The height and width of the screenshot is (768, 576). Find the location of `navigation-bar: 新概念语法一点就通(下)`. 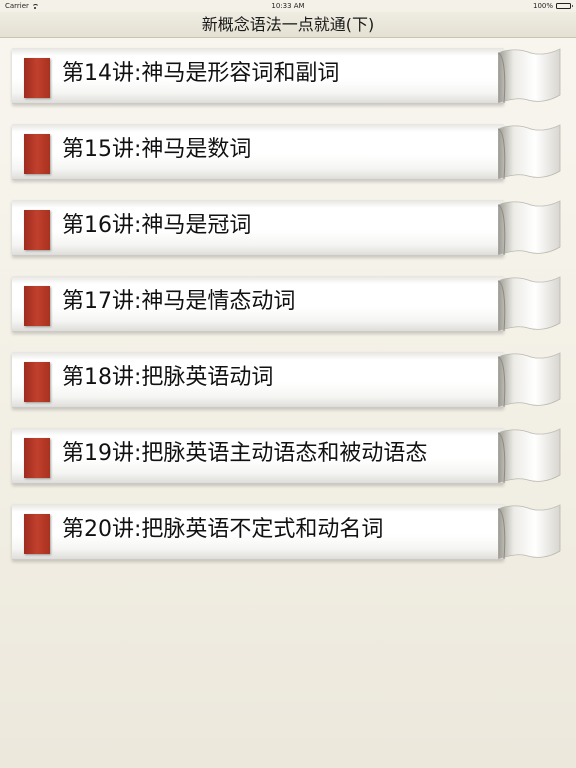

navigation-bar: 新概念语法一点就通(下) is located at coordinates (288, 25).